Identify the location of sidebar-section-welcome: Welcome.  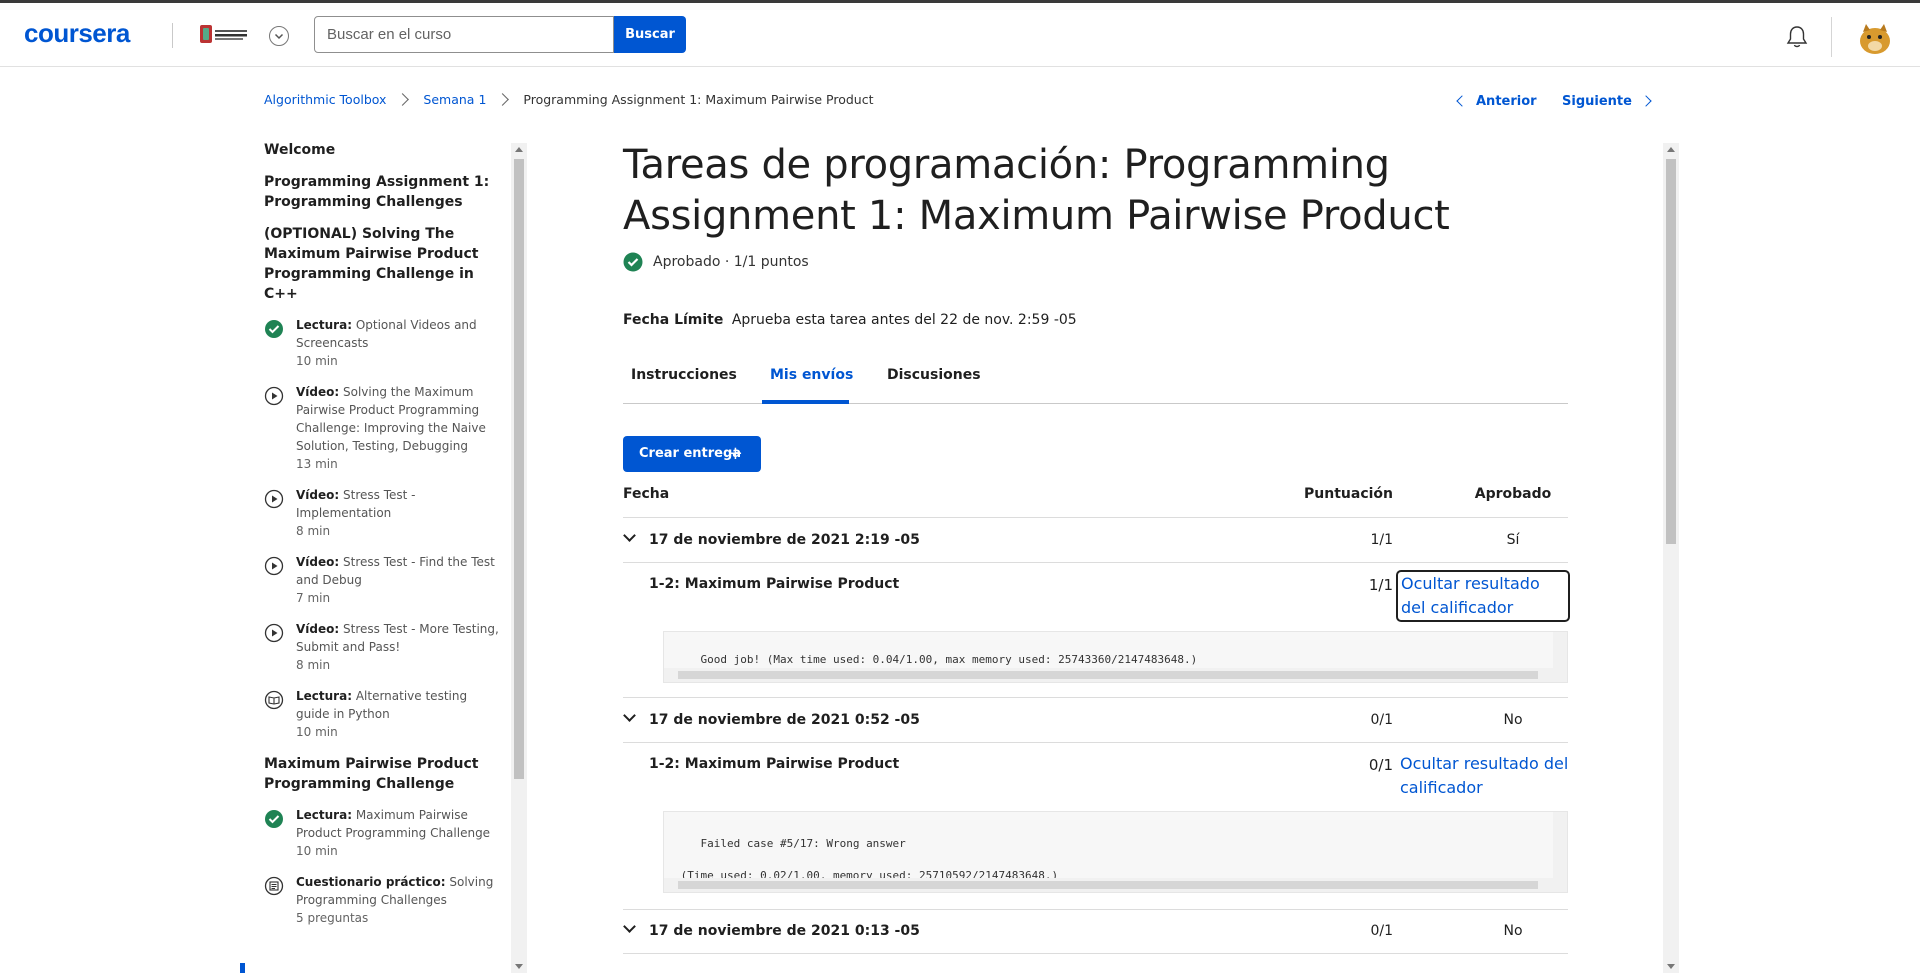
(383, 150).